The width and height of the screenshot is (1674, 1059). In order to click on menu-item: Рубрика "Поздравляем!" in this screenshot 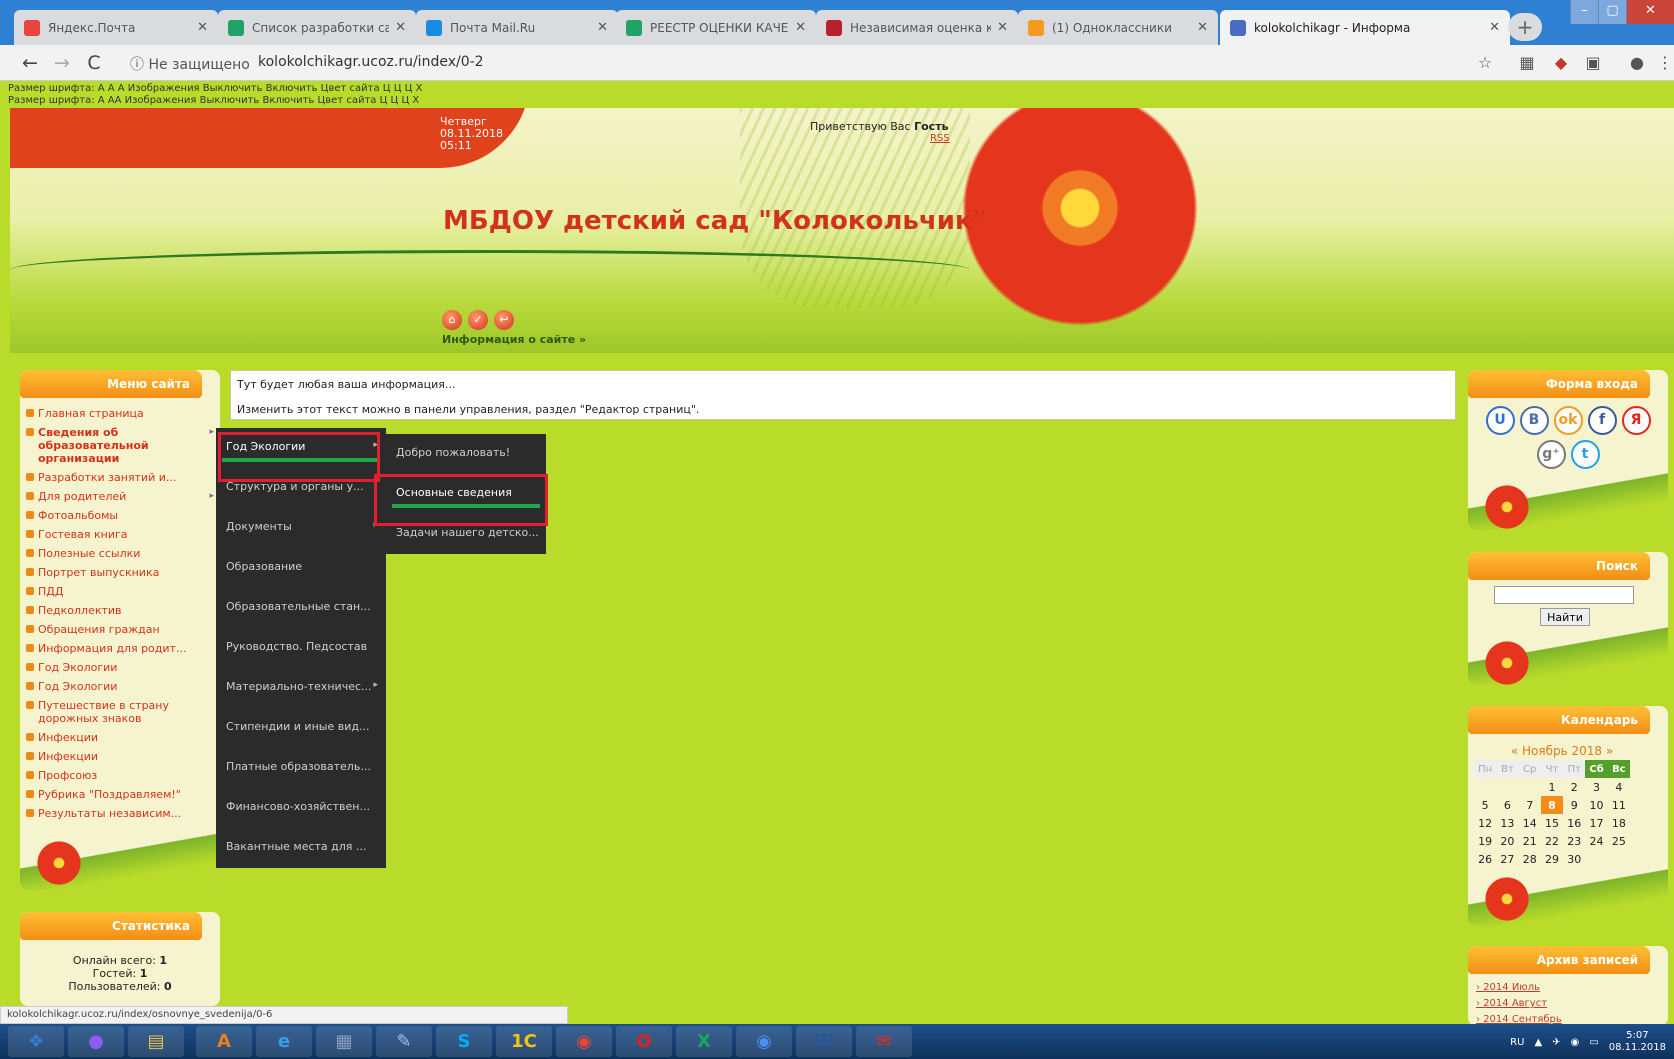, I will do `click(119, 794)`.